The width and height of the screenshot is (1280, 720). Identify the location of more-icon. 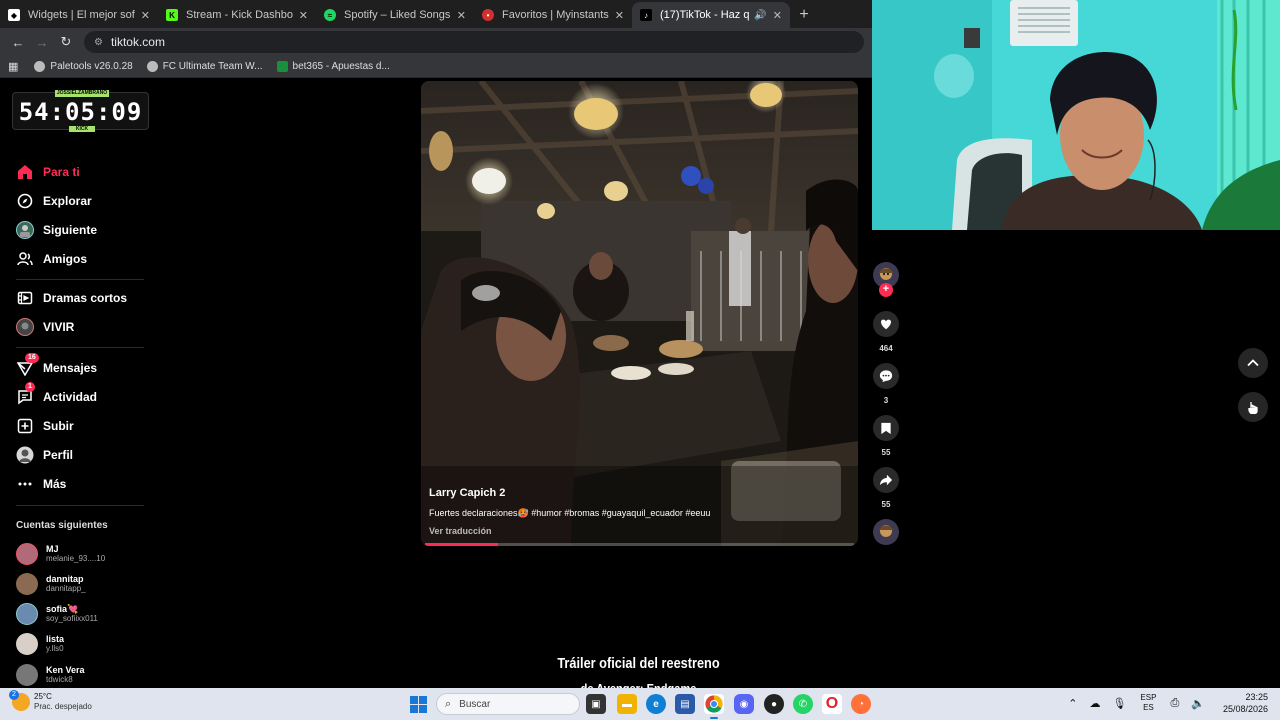
(25, 484).